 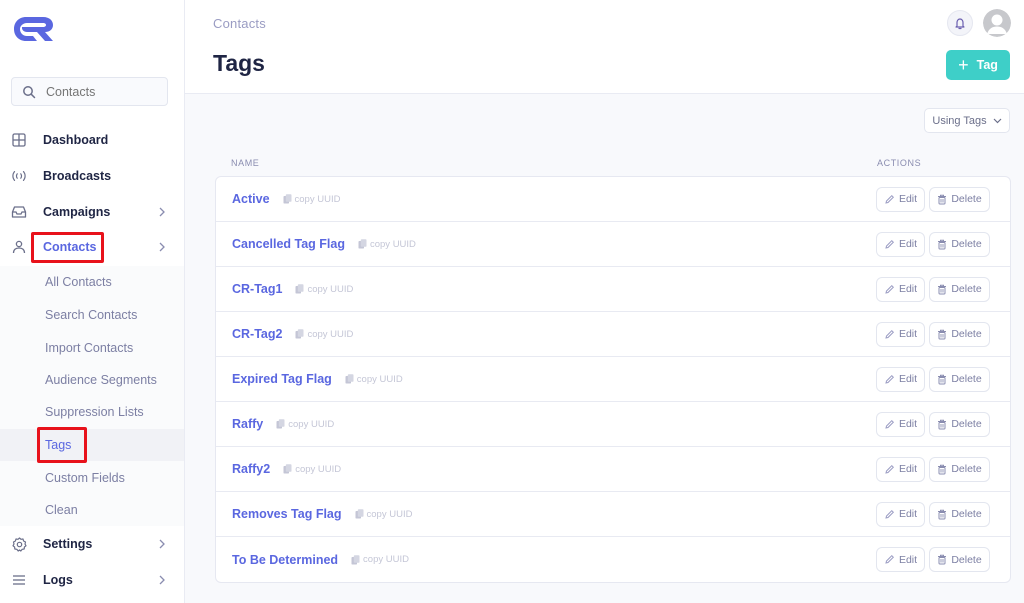 I want to click on tag-name-link: Raffy, so click(x=247, y=424).